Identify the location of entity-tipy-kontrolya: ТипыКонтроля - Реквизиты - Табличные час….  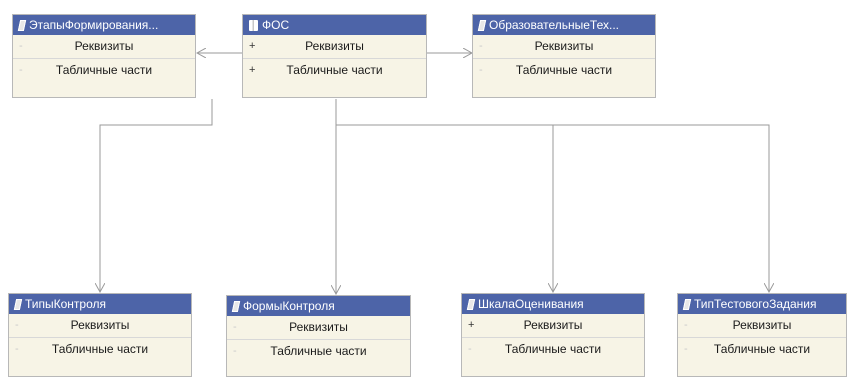
(100, 335).